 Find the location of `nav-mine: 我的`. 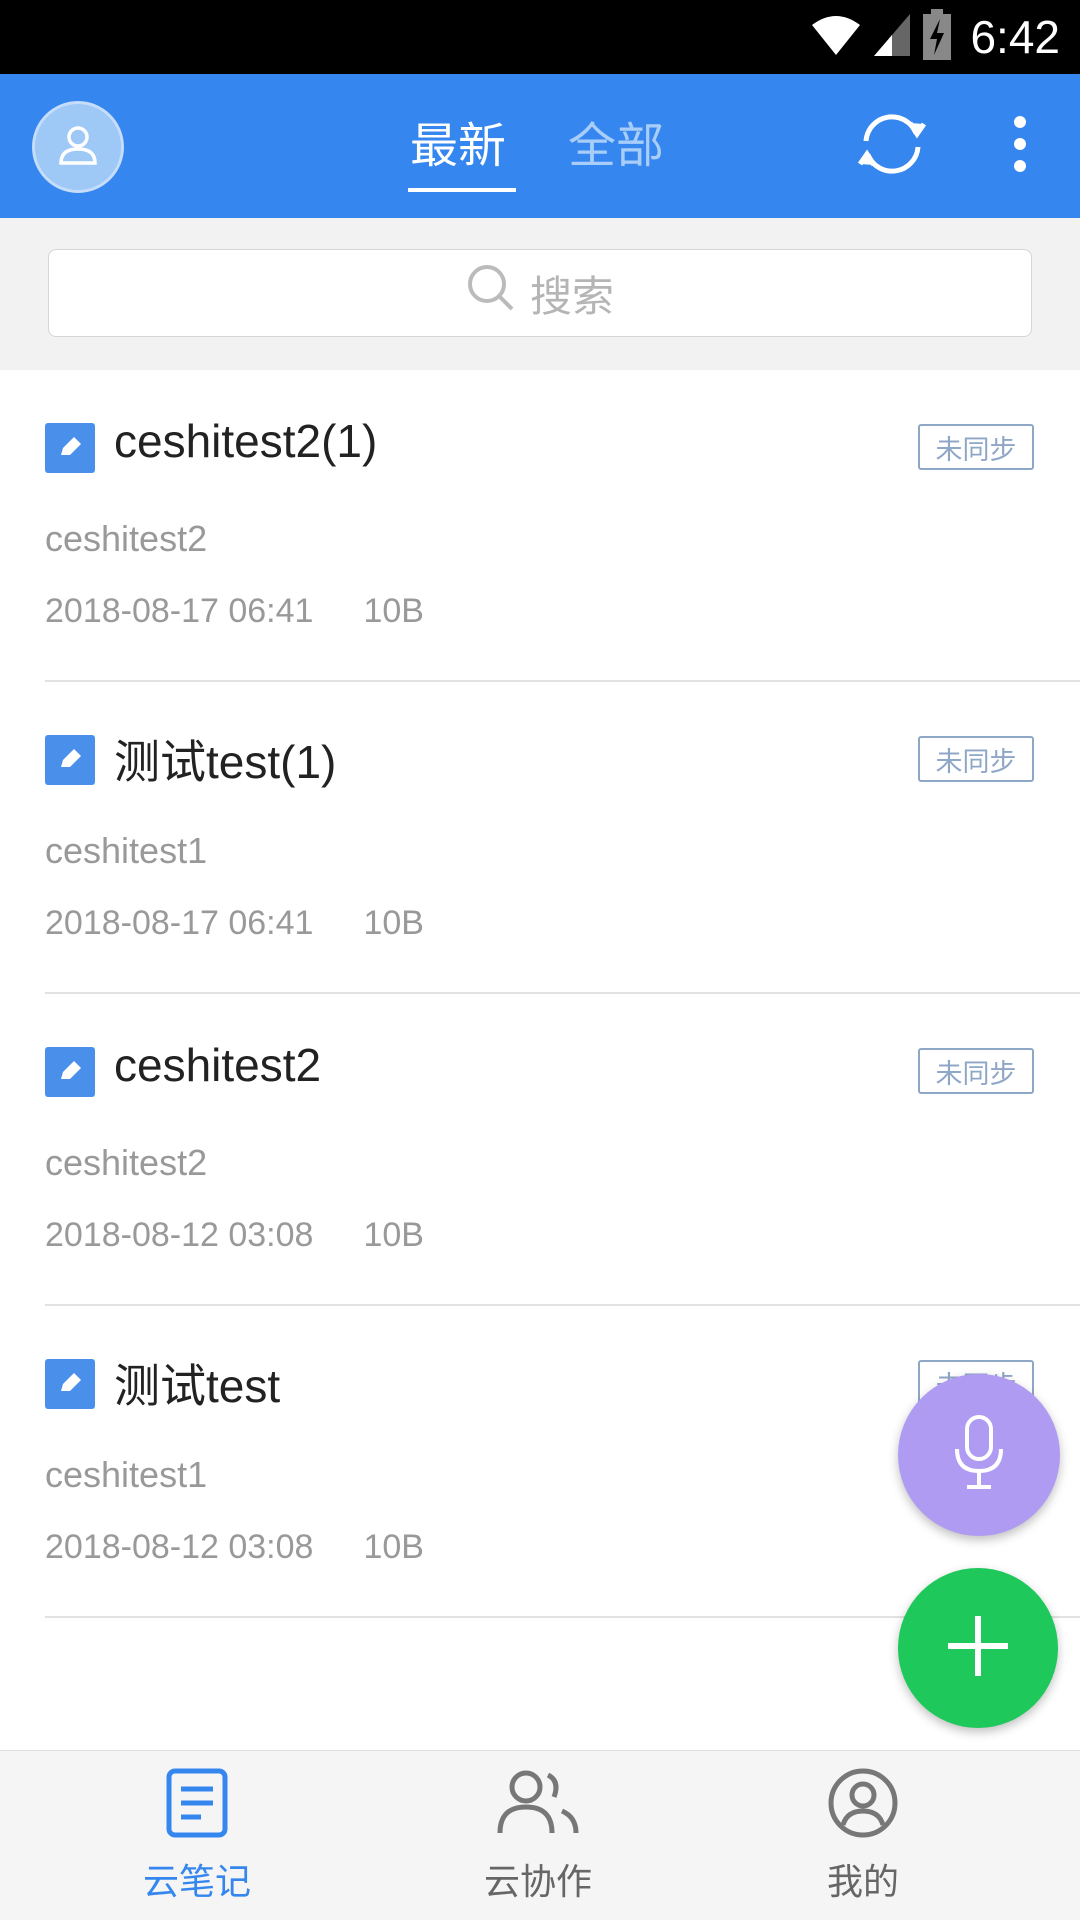

nav-mine: 我的 is located at coordinates (863, 1836).